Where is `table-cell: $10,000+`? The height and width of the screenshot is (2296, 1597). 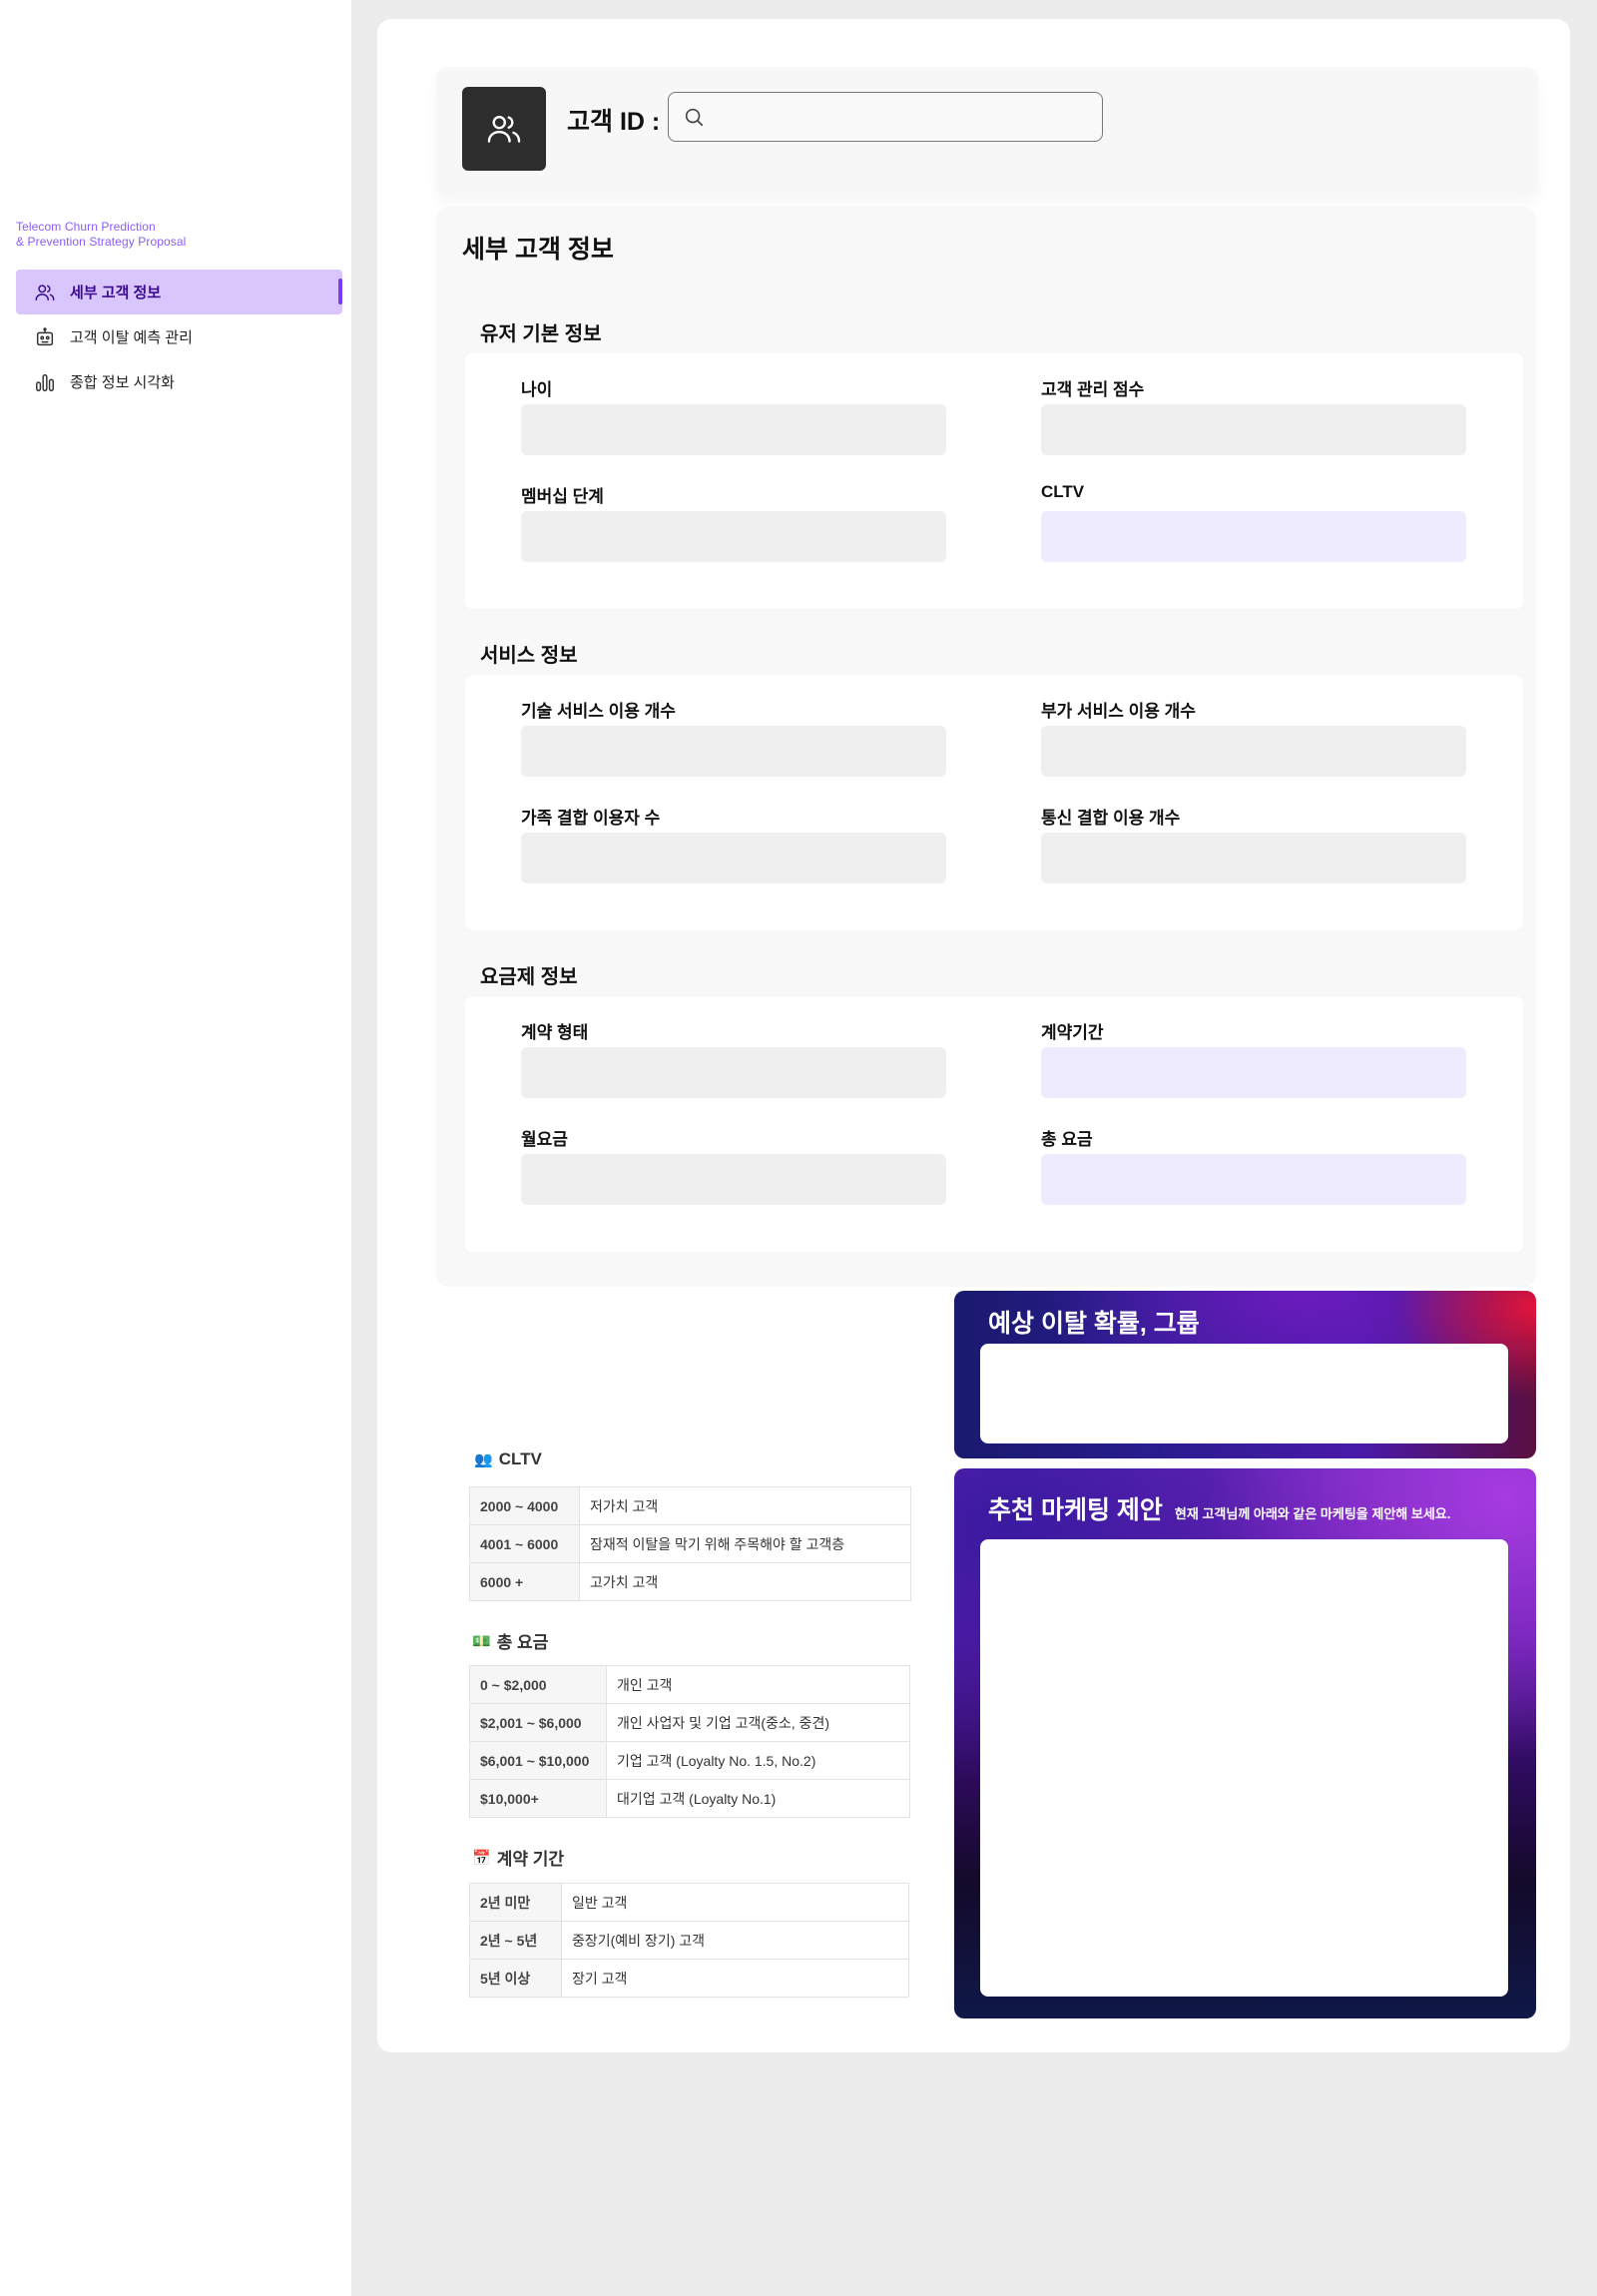
table-cell: $10,000+ is located at coordinates (538, 1799).